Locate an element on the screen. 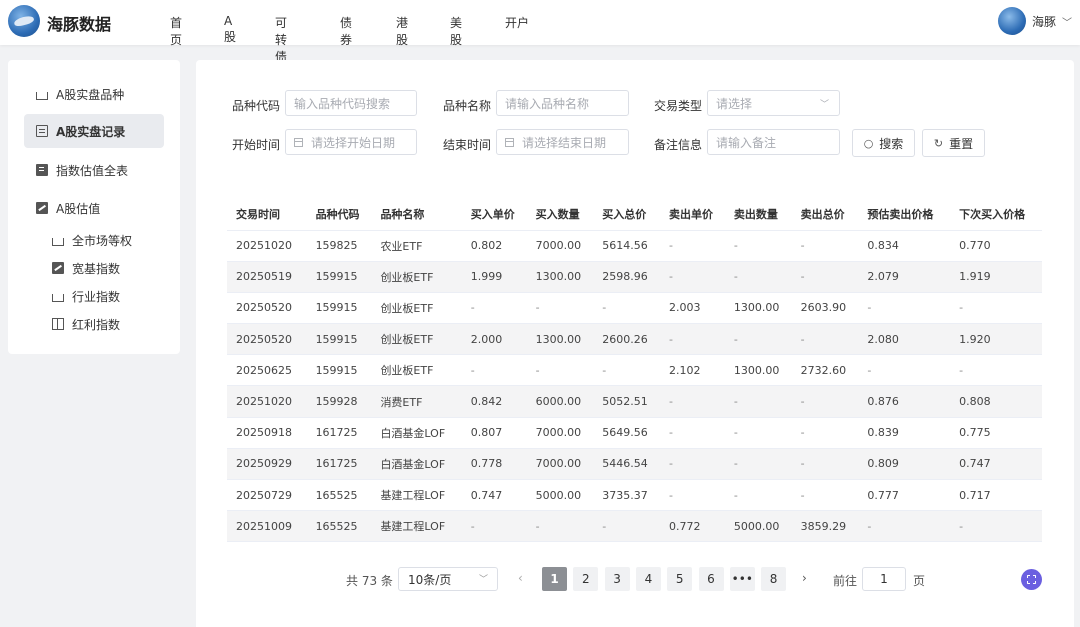 This screenshot has height=627, width=1080. next-page-button: › is located at coordinates (804, 578).